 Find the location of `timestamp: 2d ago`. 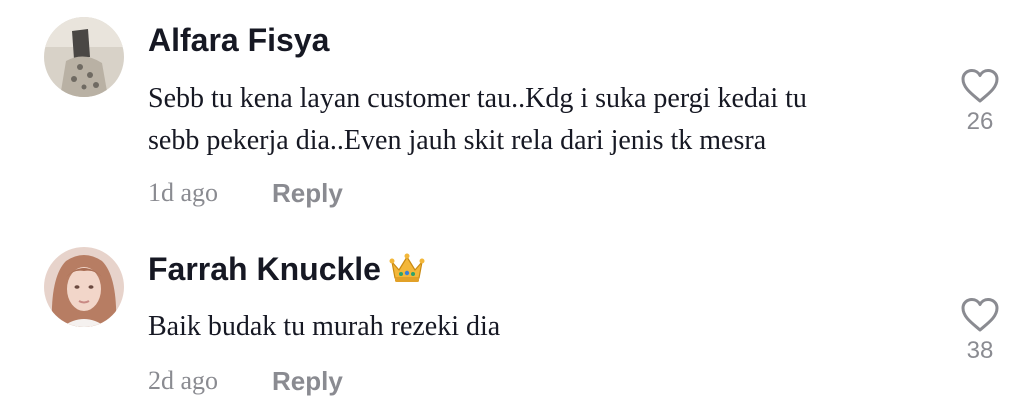

timestamp: 2d ago is located at coordinates (183, 380).